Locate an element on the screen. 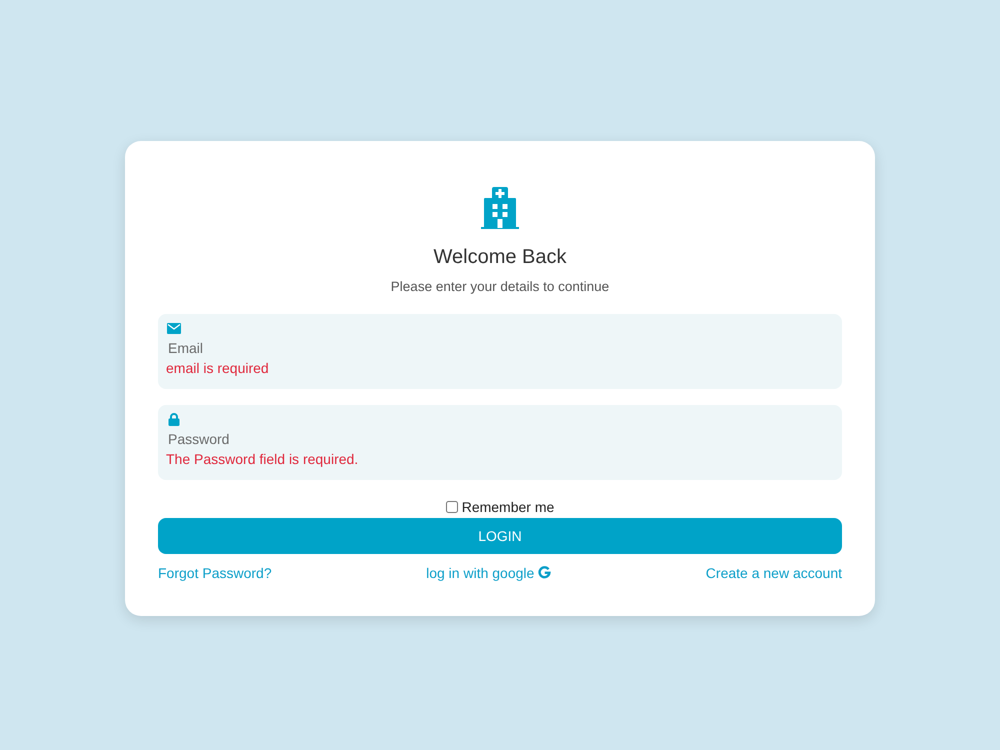 This screenshot has height=750, width=1000. google-login-link: log in with google is located at coordinates (489, 573).